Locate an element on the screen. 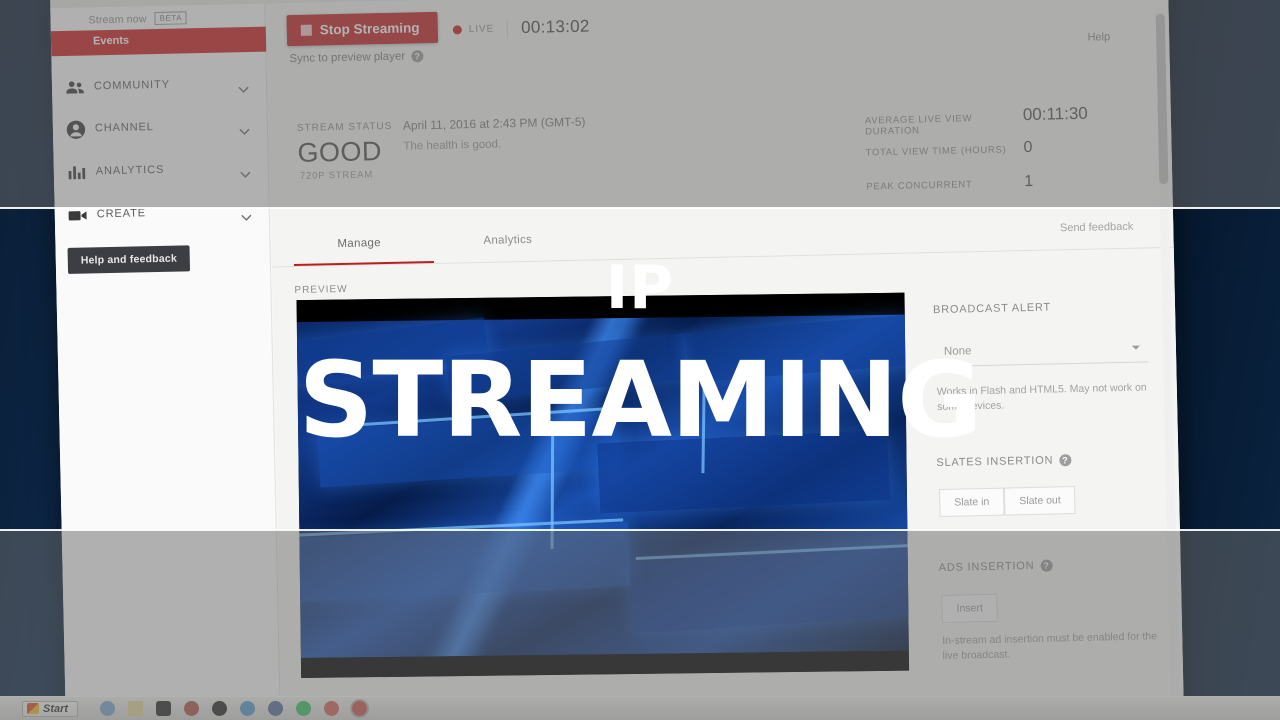  send-feedback-link: Send feedback is located at coordinates (1097, 228).